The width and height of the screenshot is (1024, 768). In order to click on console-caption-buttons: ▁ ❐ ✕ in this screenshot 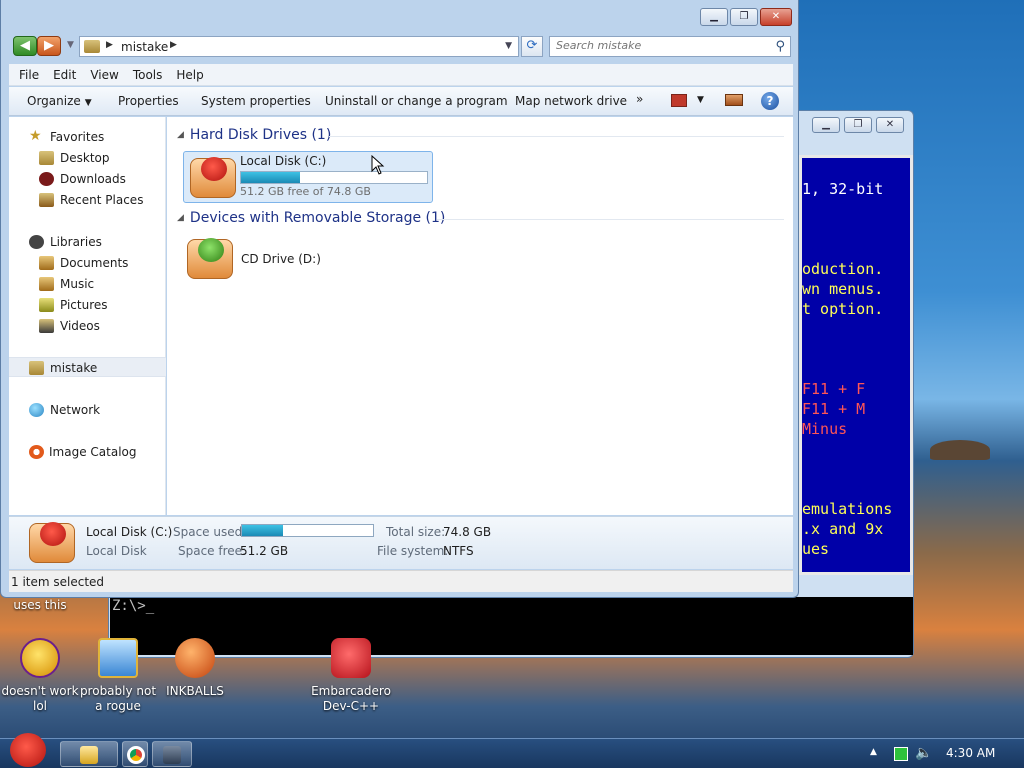, I will do `click(860, 124)`.